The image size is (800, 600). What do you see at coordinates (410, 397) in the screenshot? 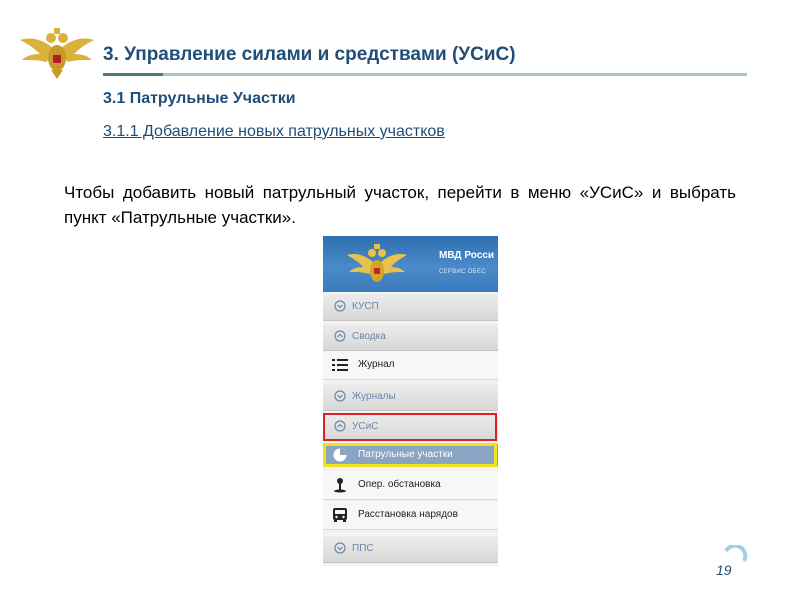
I see `menu-group-zhurnaly: Журналы` at bounding box center [410, 397].